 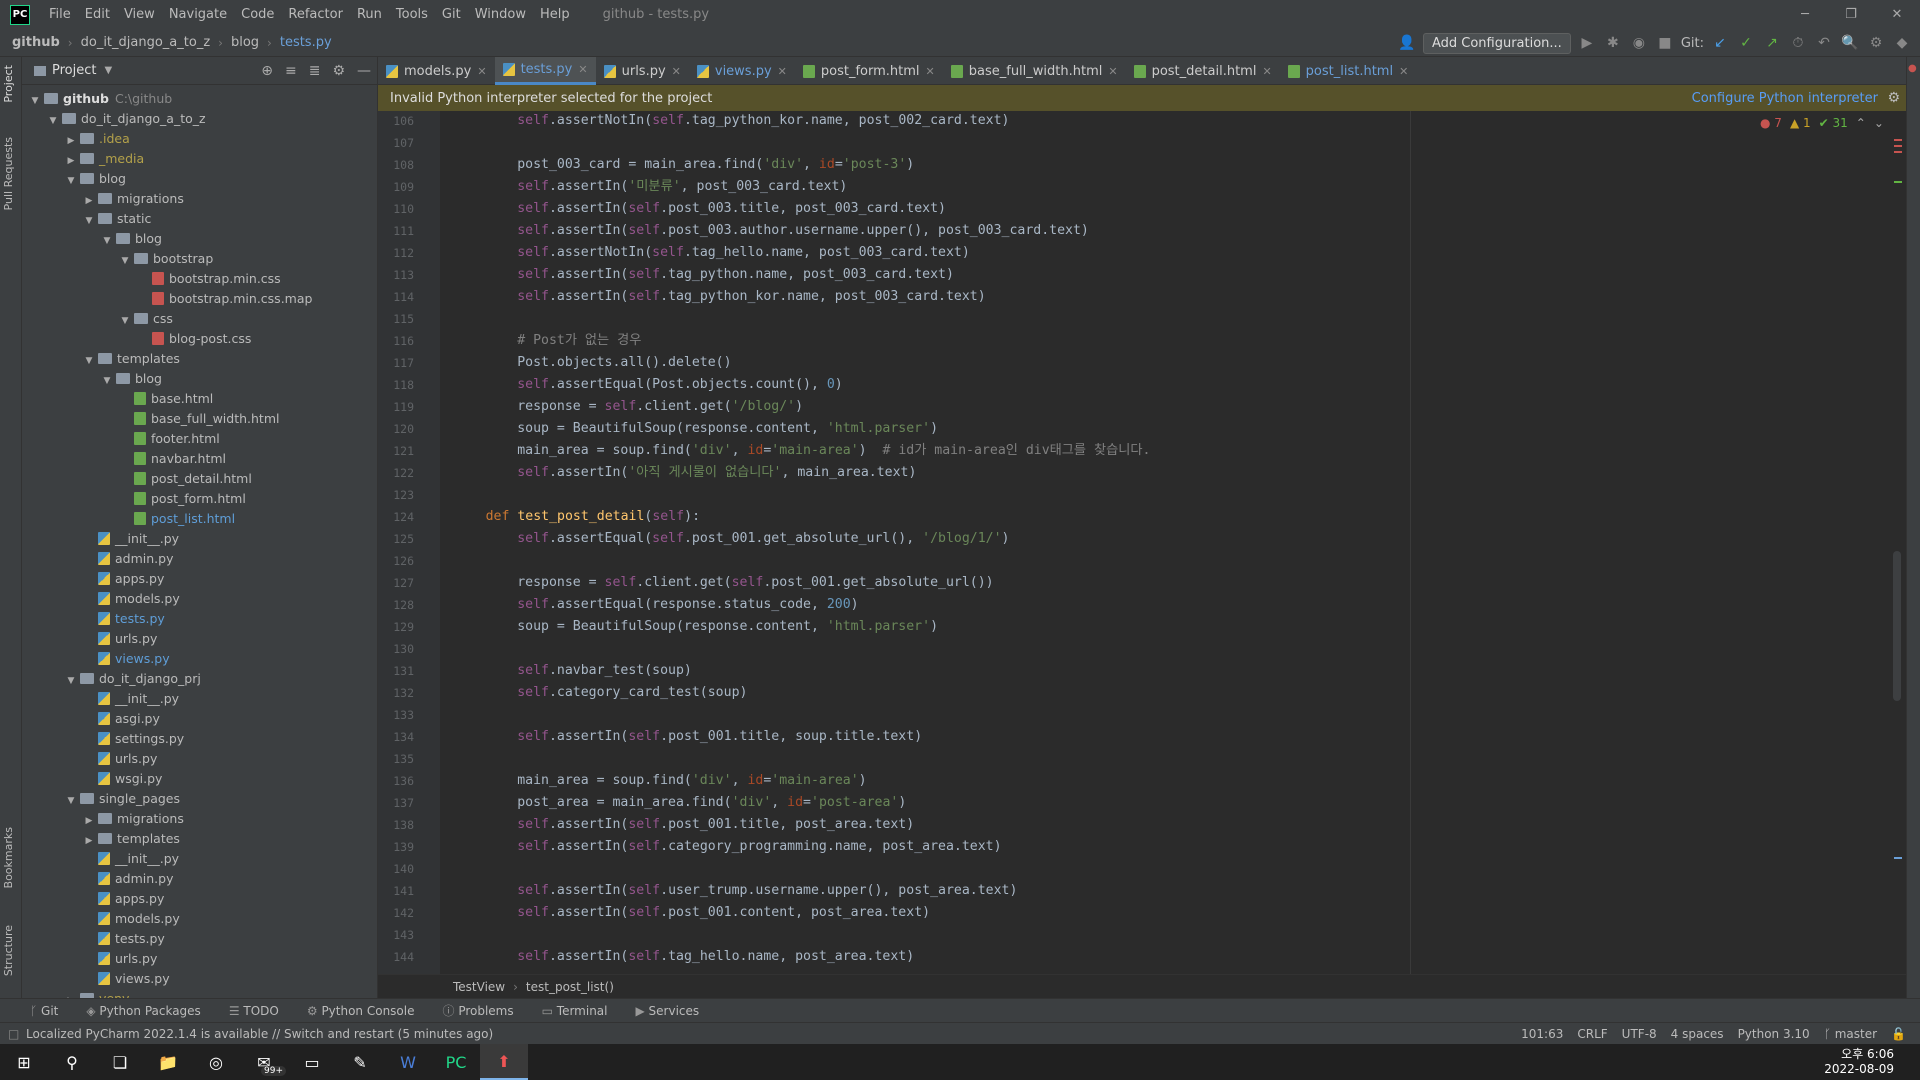 I want to click on line-separator: CRLF, so click(x=1592, y=1034).